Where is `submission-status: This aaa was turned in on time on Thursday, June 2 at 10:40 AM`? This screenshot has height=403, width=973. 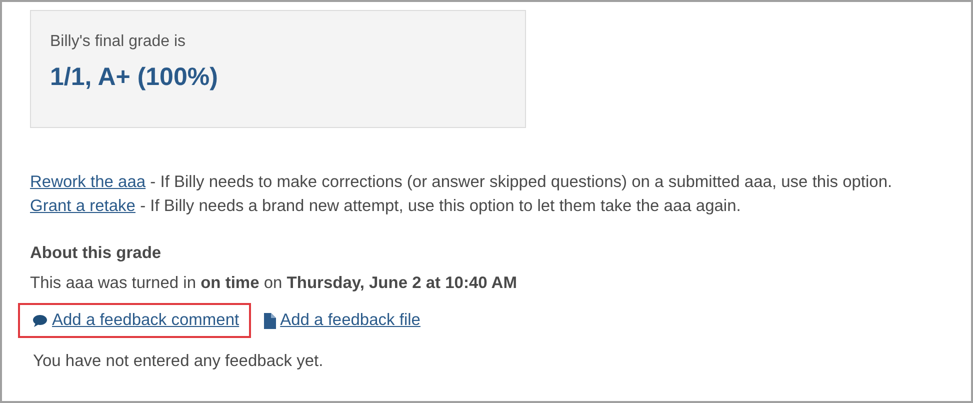 submission-status: This aaa was turned in on time on Thursday, June 2 at 10:40 AM is located at coordinates (274, 283).